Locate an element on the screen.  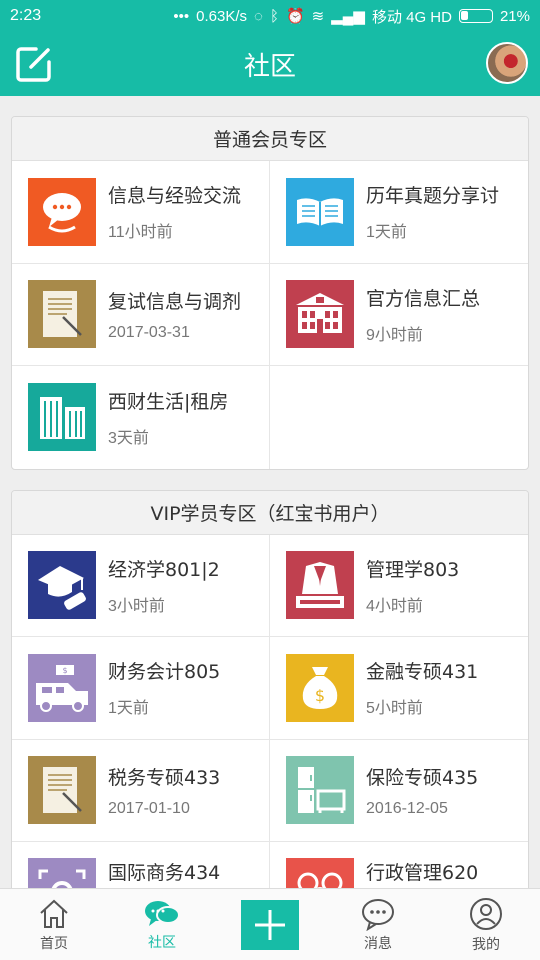
city-buildings-icon is located at coordinates (62, 417).